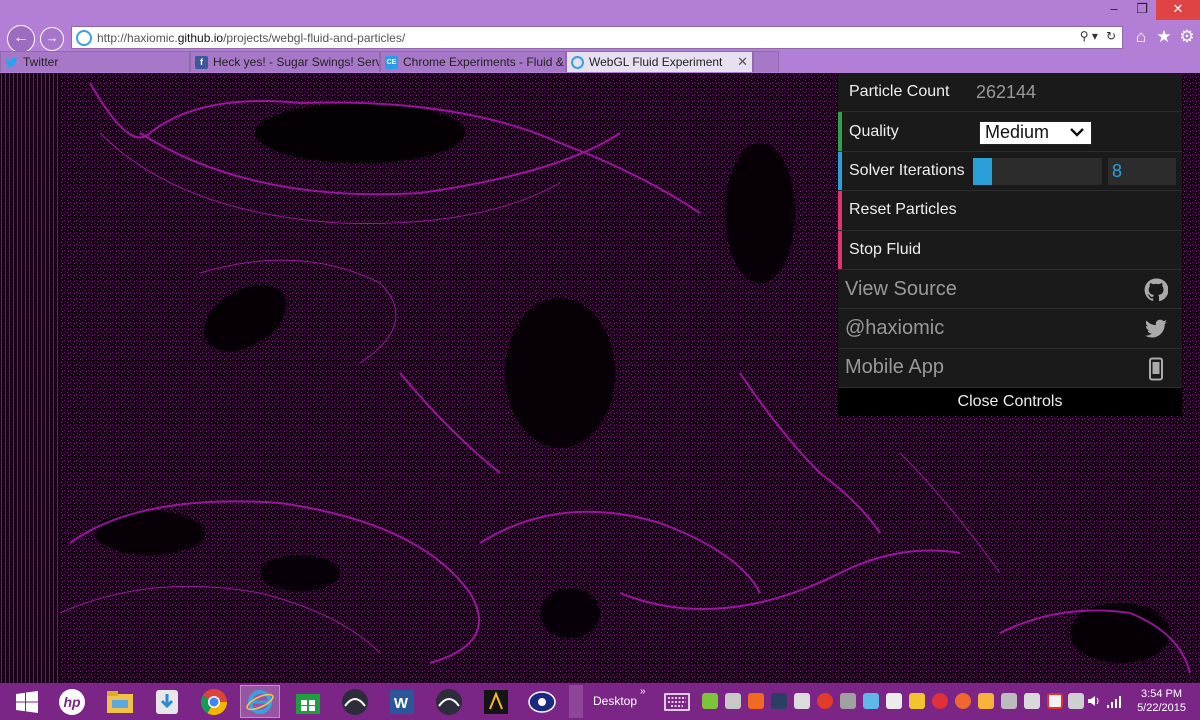 The width and height of the screenshot is (1200, 720). Describe the element at coordinates (779, 701) in the screenshot. I see `steam-icon` at that location.